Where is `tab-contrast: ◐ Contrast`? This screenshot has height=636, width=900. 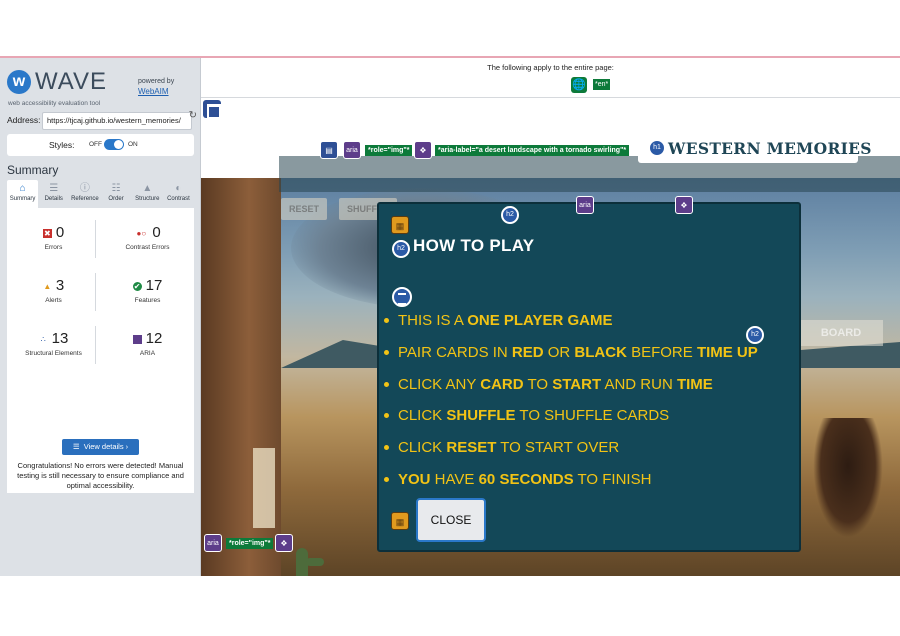
tab-contrast: ◐ Contrast is located at coordinates (178, 194).